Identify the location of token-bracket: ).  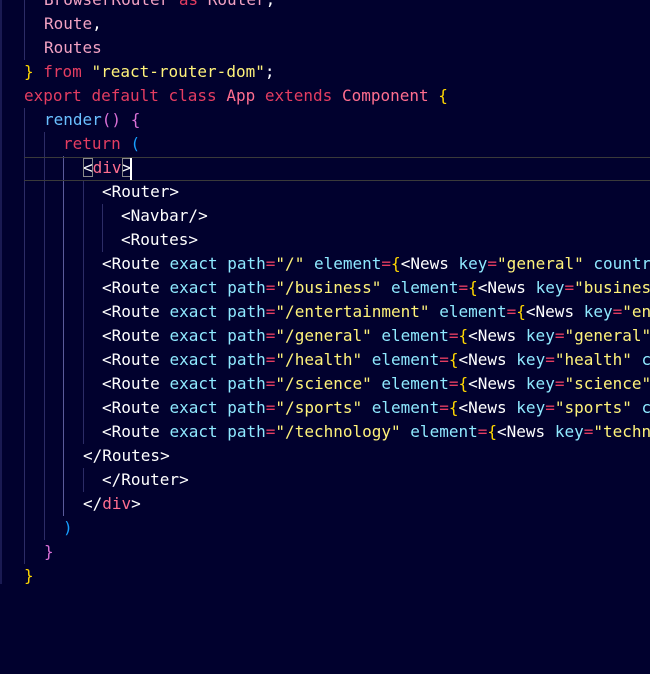
(68, 527).